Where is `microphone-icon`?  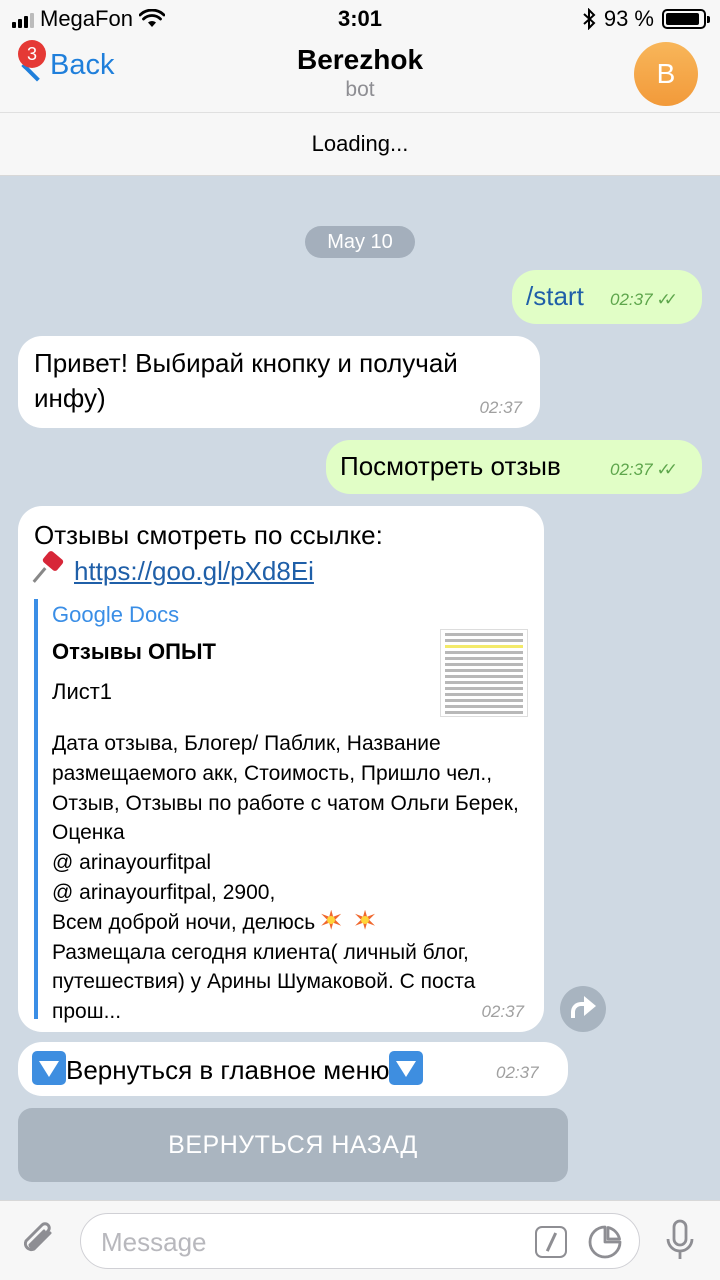 microphone-icon is located at coordinates (680, 1241).